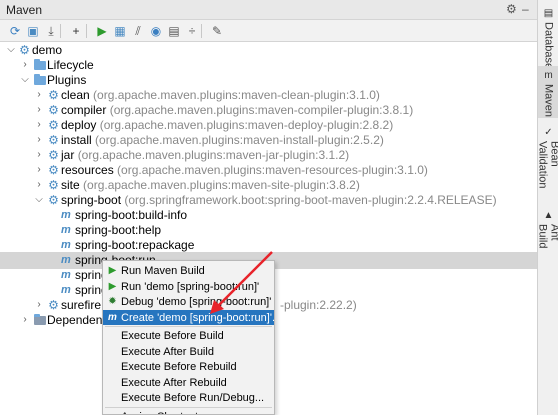  Describe the element at coordinates (163, 271) in the screenshot. I see `menu-item-label: Run Maven Build` at that location.